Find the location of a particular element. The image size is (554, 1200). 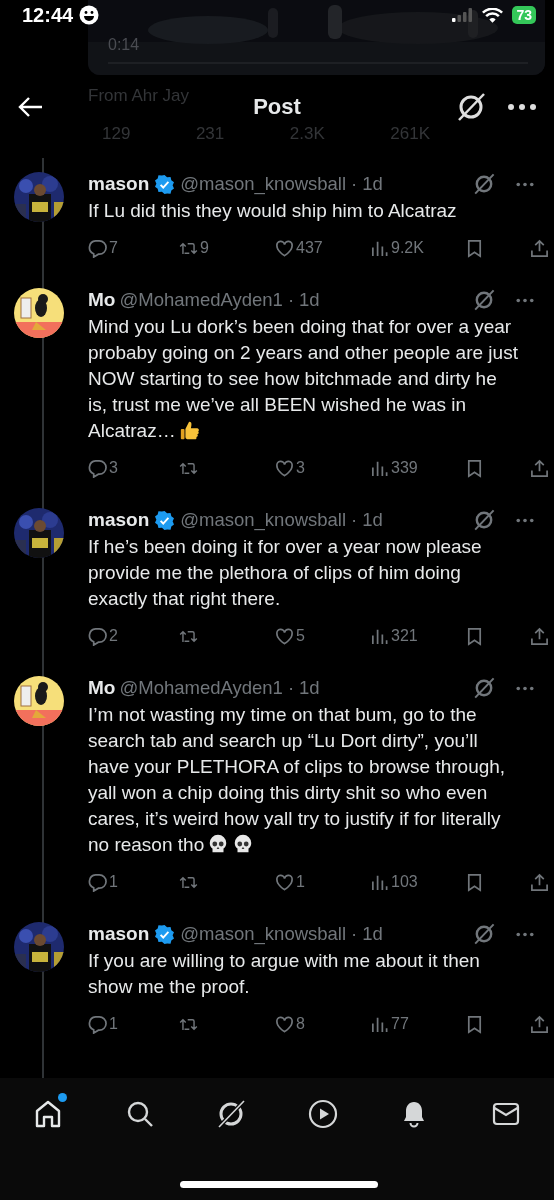

view-count: 321 is located at coordinates (404, 636).